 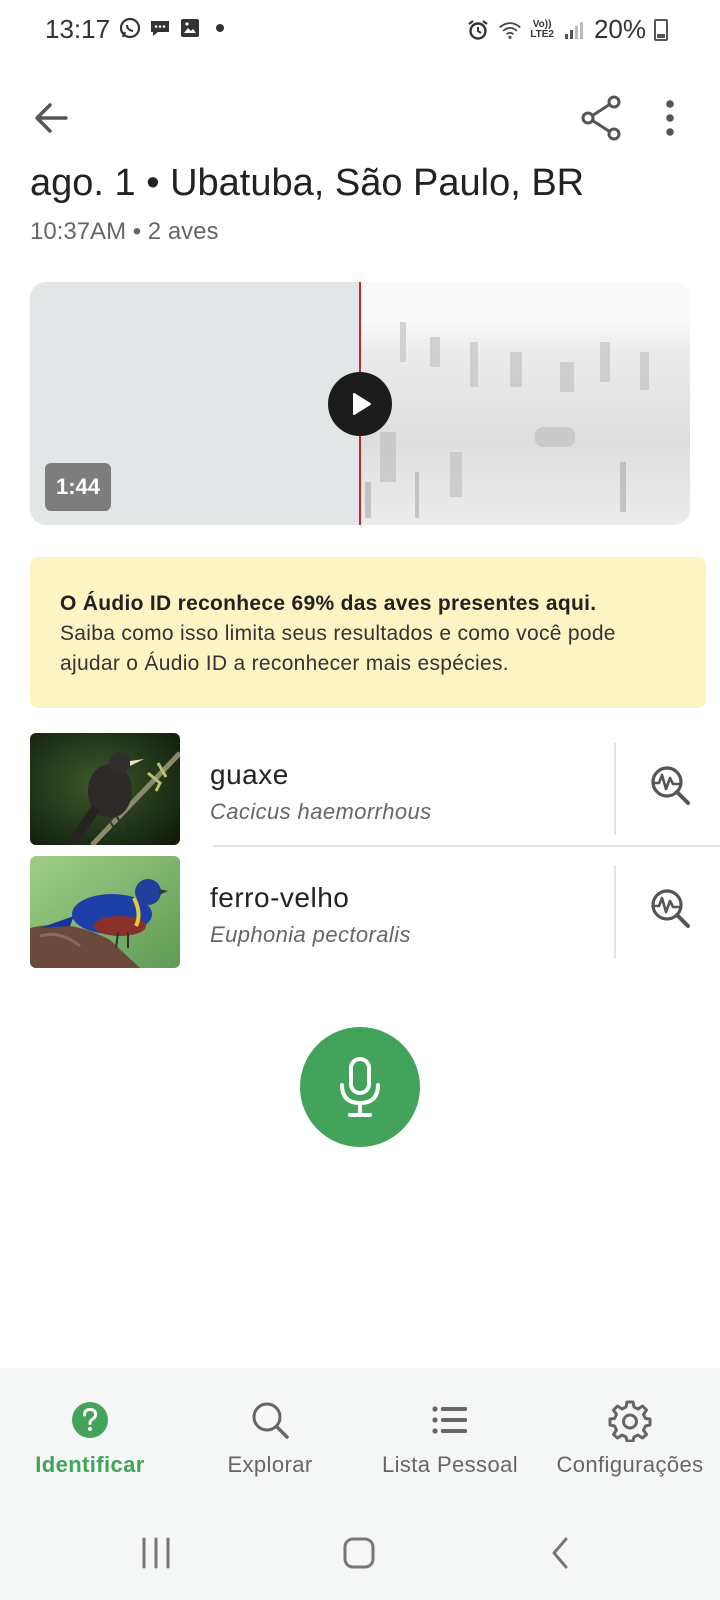 I want to click on help-circle-icon, so click(x=90, y=1420).